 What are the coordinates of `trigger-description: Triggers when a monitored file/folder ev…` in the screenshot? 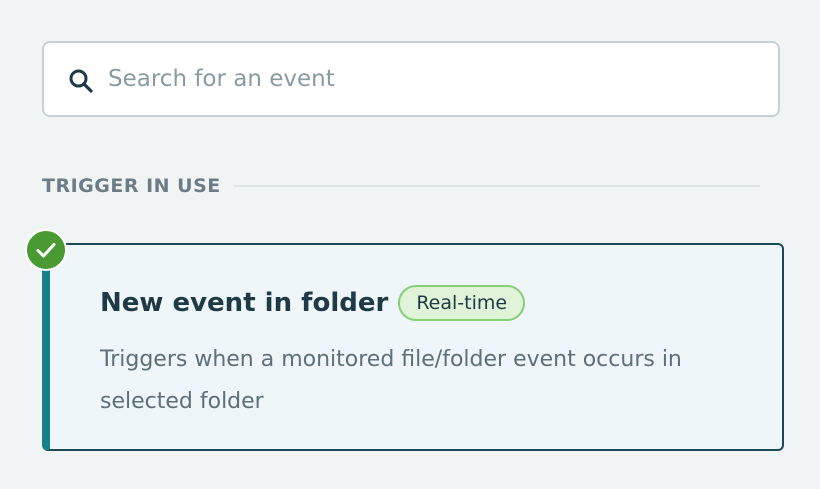 It's located at (391, 380).